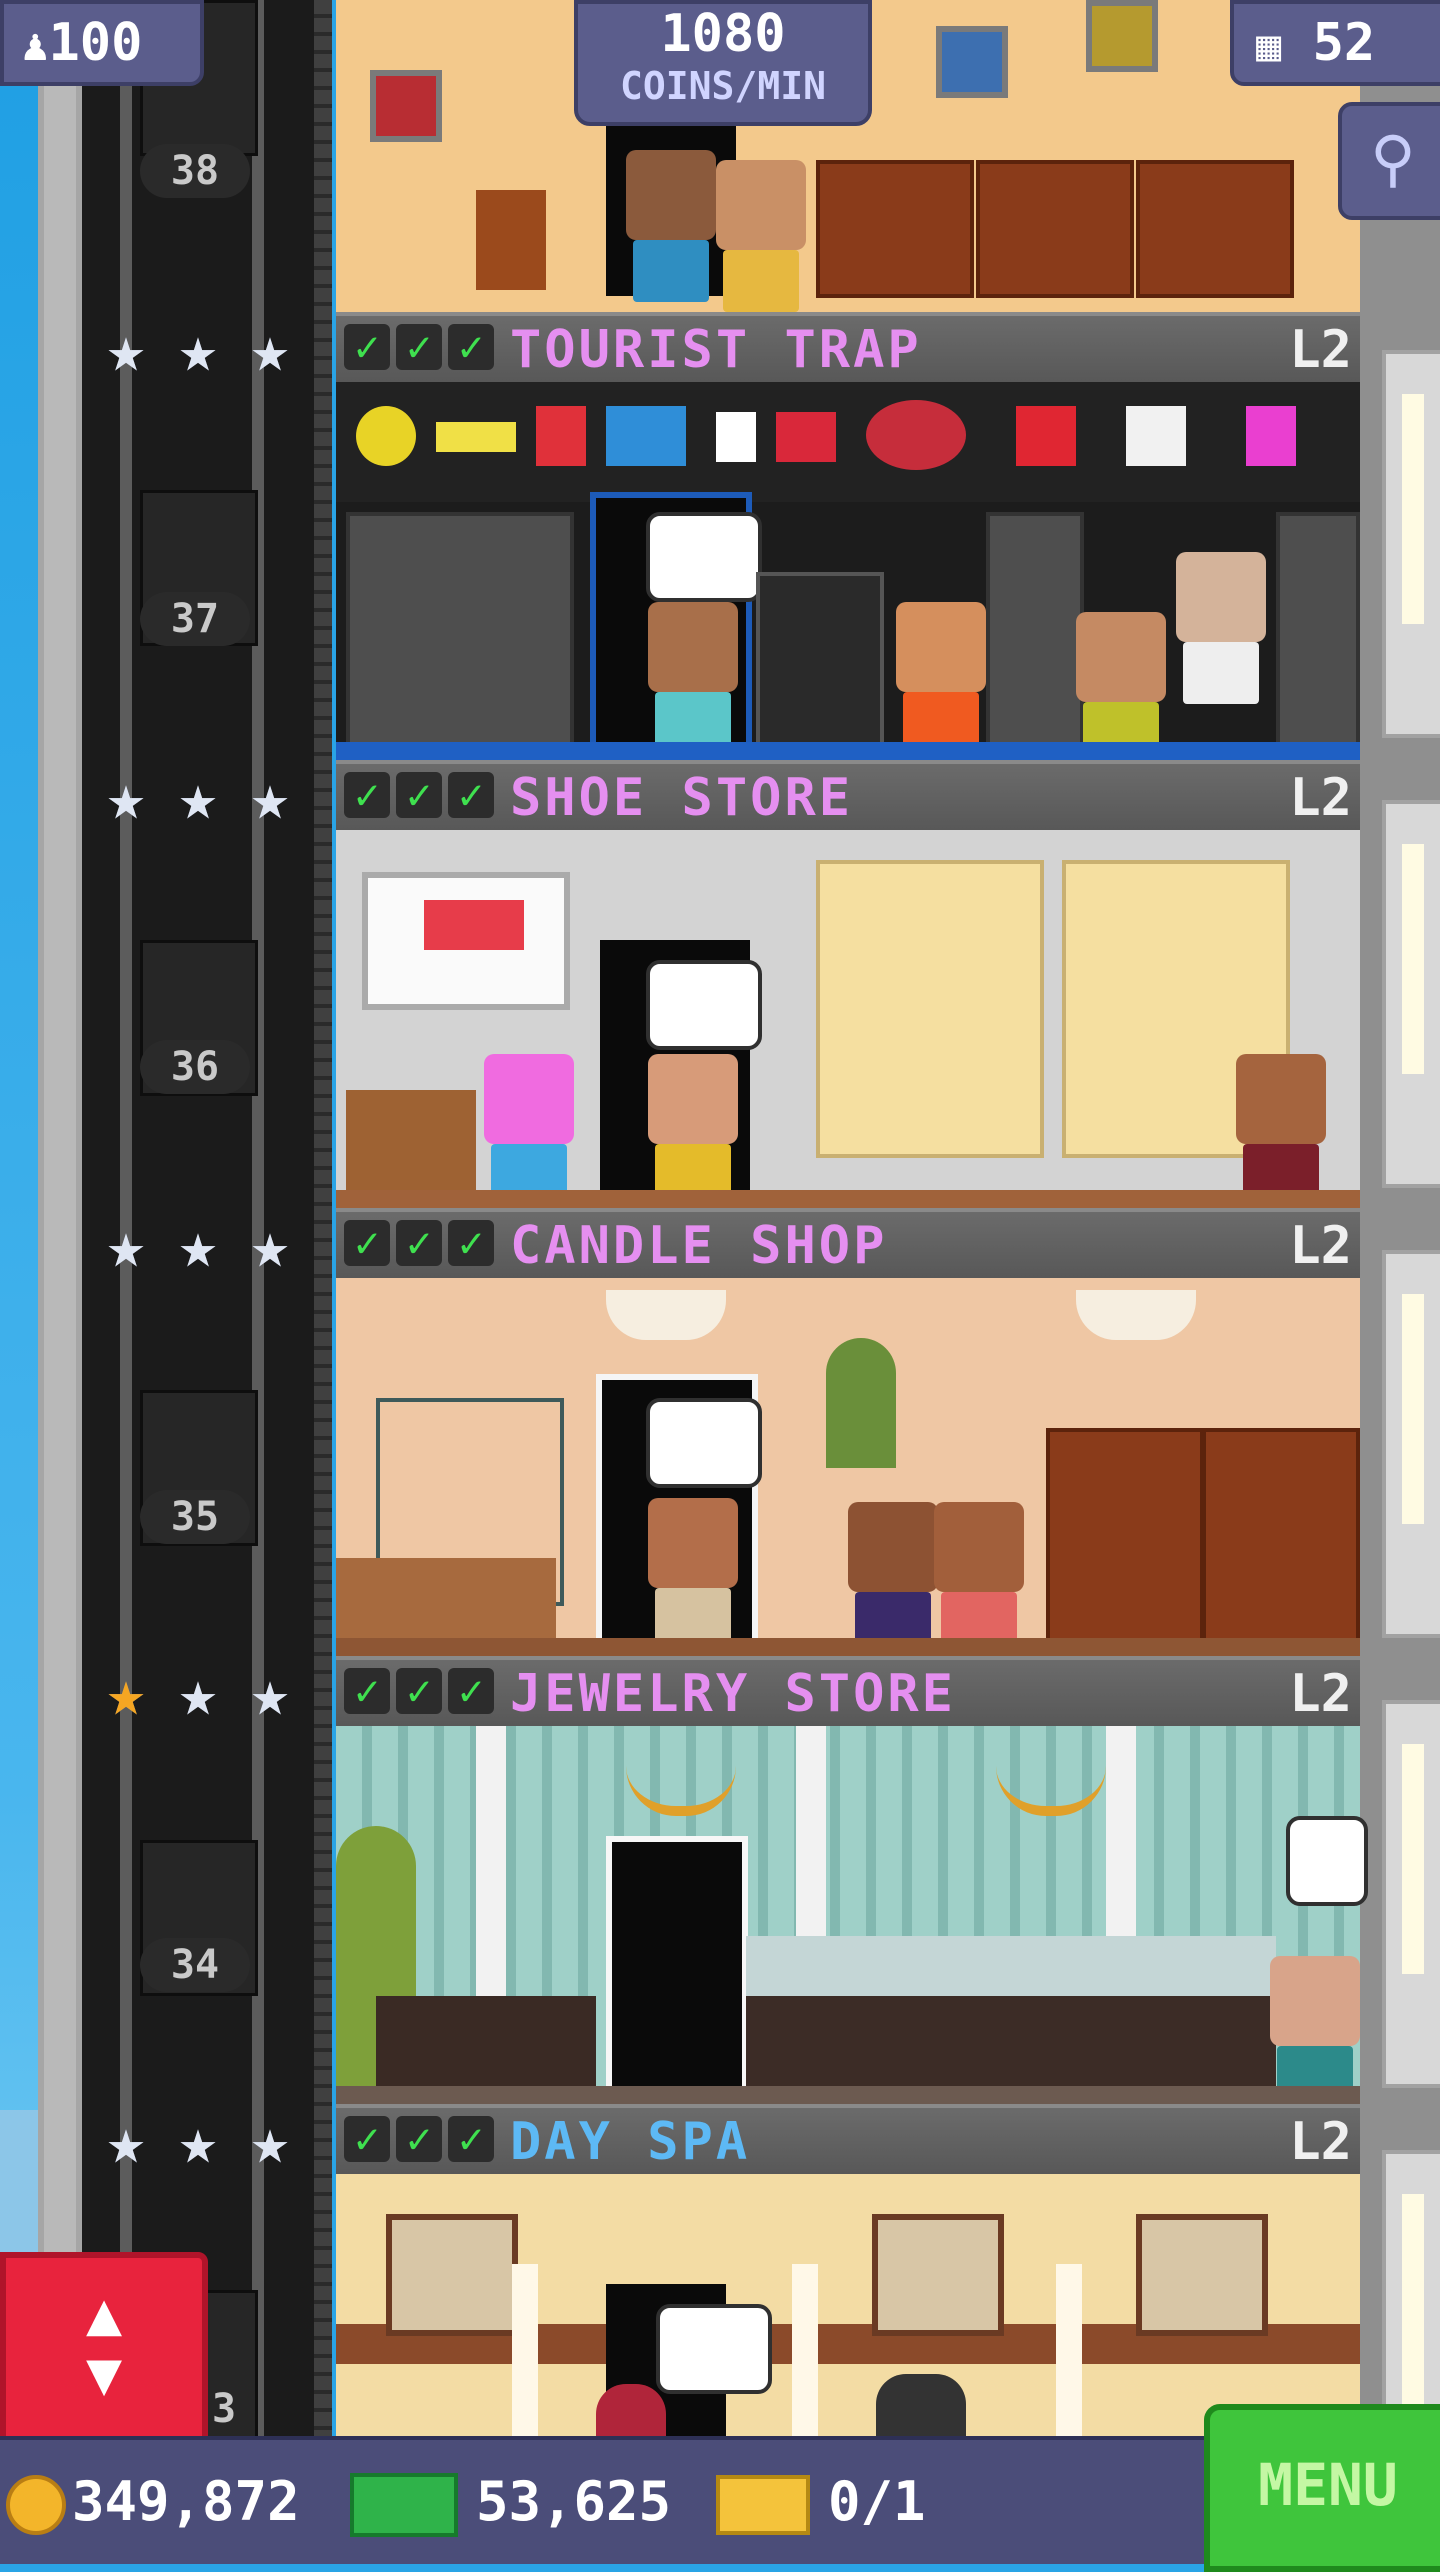  Describe the element at coordinates (763, 2505) in the screenshot. I see `vip-ticket-icon` at that location.